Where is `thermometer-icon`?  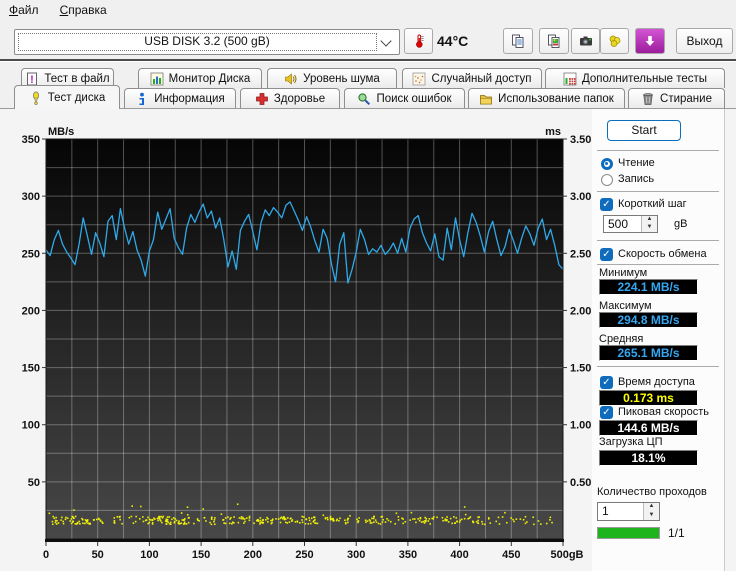 thermometer-icon is located at coordinates (419, 41).